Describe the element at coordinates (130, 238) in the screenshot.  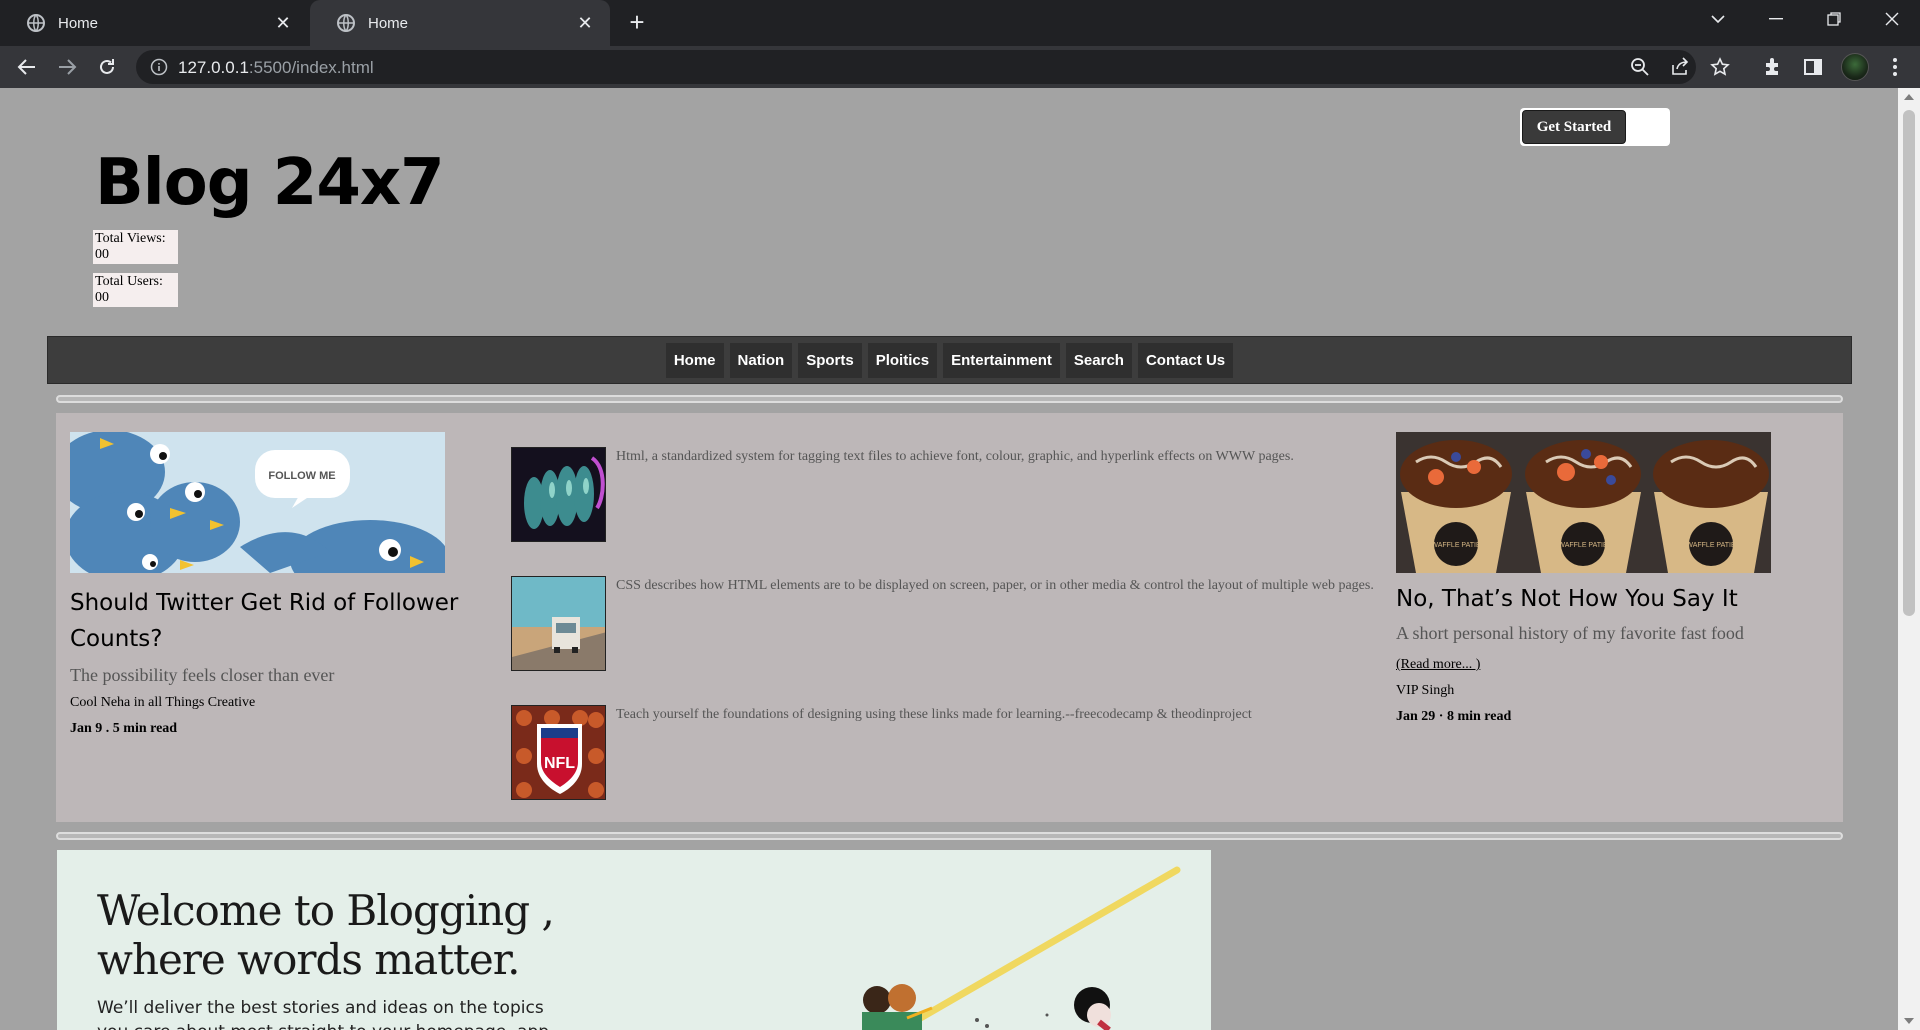
I see `stat-label: Total Views:` at that location.